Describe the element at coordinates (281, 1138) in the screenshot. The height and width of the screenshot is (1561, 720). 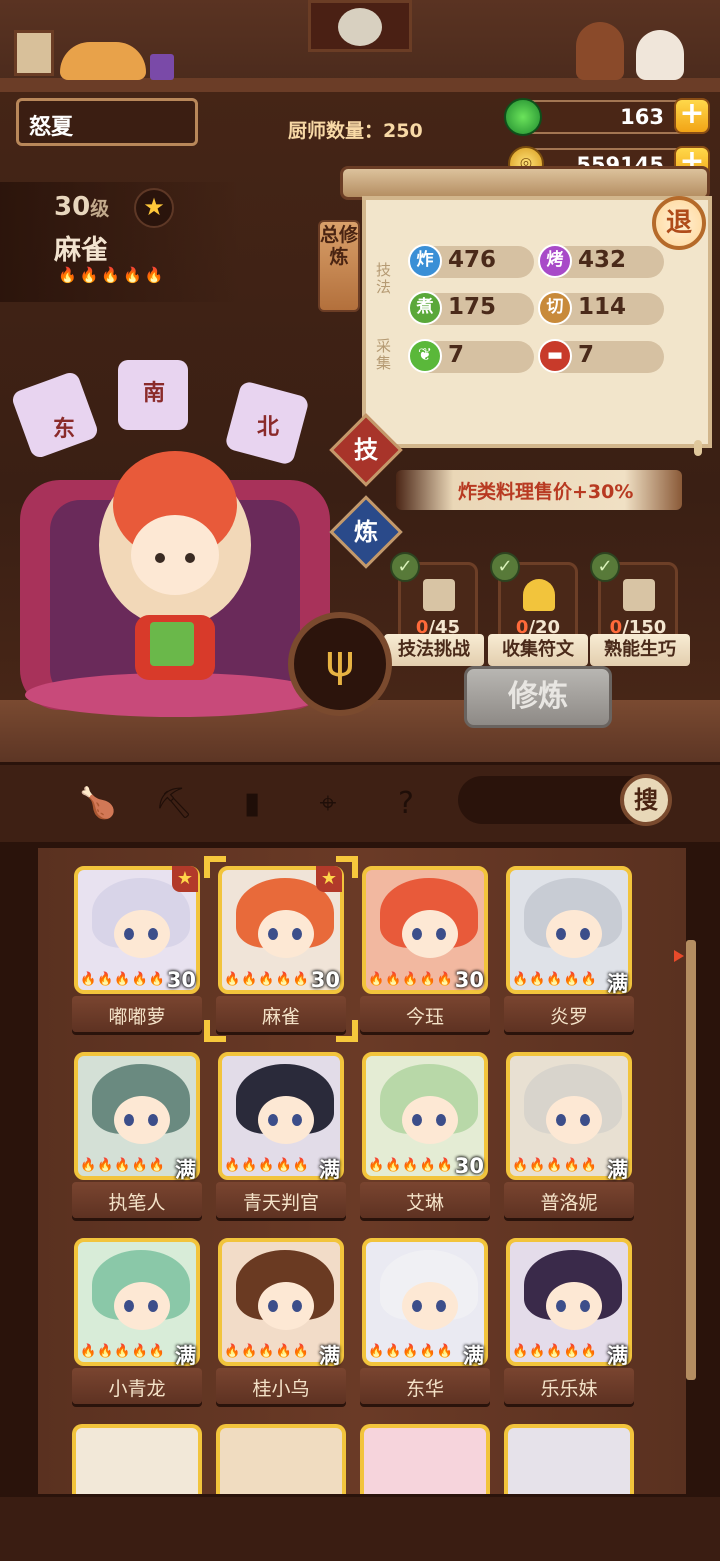
I see `chef-card: 🔥🔥🔥🔥🔥 满青天判官` at that location.